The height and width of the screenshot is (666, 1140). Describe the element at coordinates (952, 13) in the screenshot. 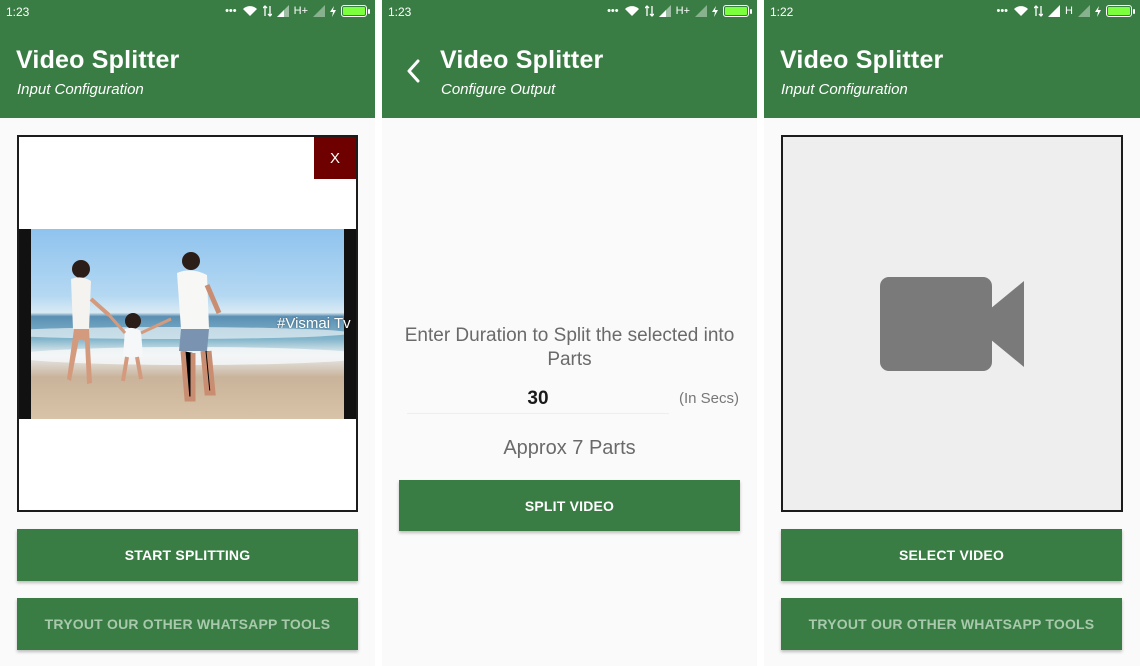

I see `status-bar: 1:22 ••• H` at that location.